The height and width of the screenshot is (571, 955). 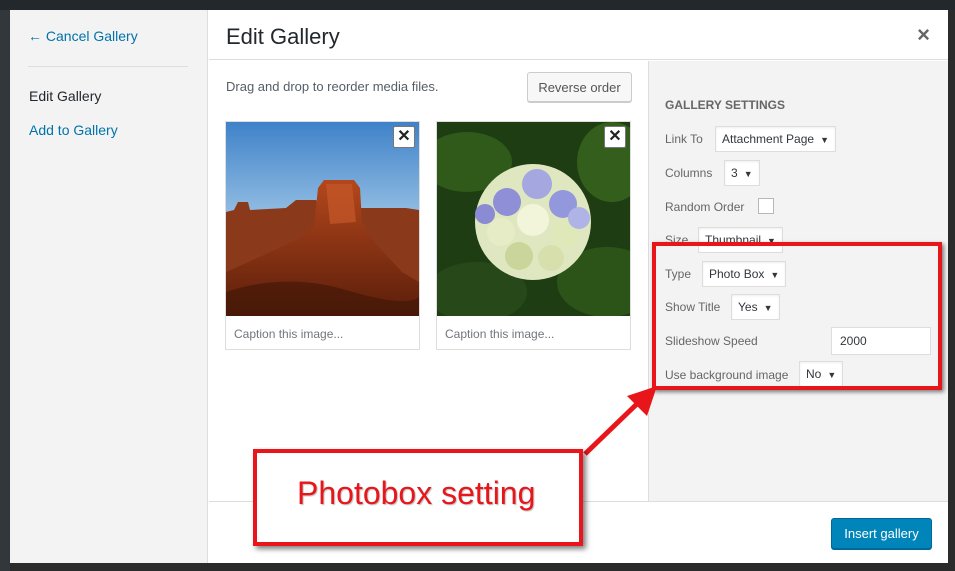 What do you see at coordinates (283, 36) in the screenshot?
I see `page-title: Edit Gallery` at bounding box center [283, 36].